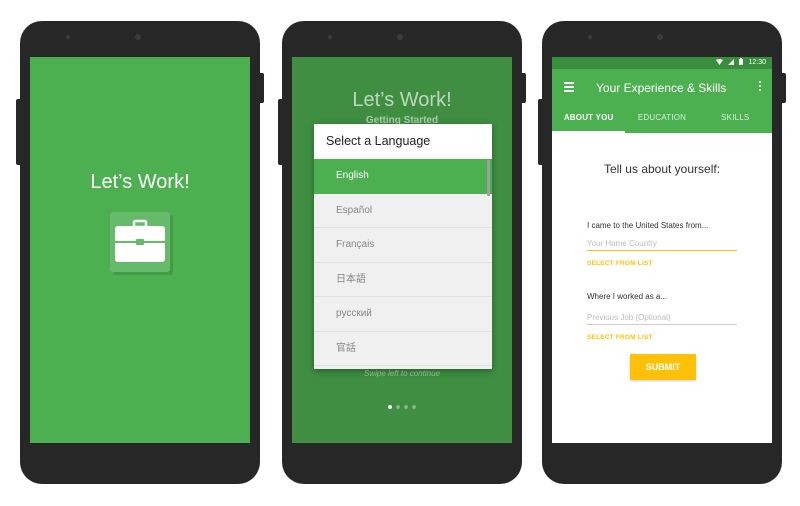  What do you see at coordinates (403, 349) in the screenshot?
I see `language-option-mandarin: 官話` at bounding box center [403, 349].